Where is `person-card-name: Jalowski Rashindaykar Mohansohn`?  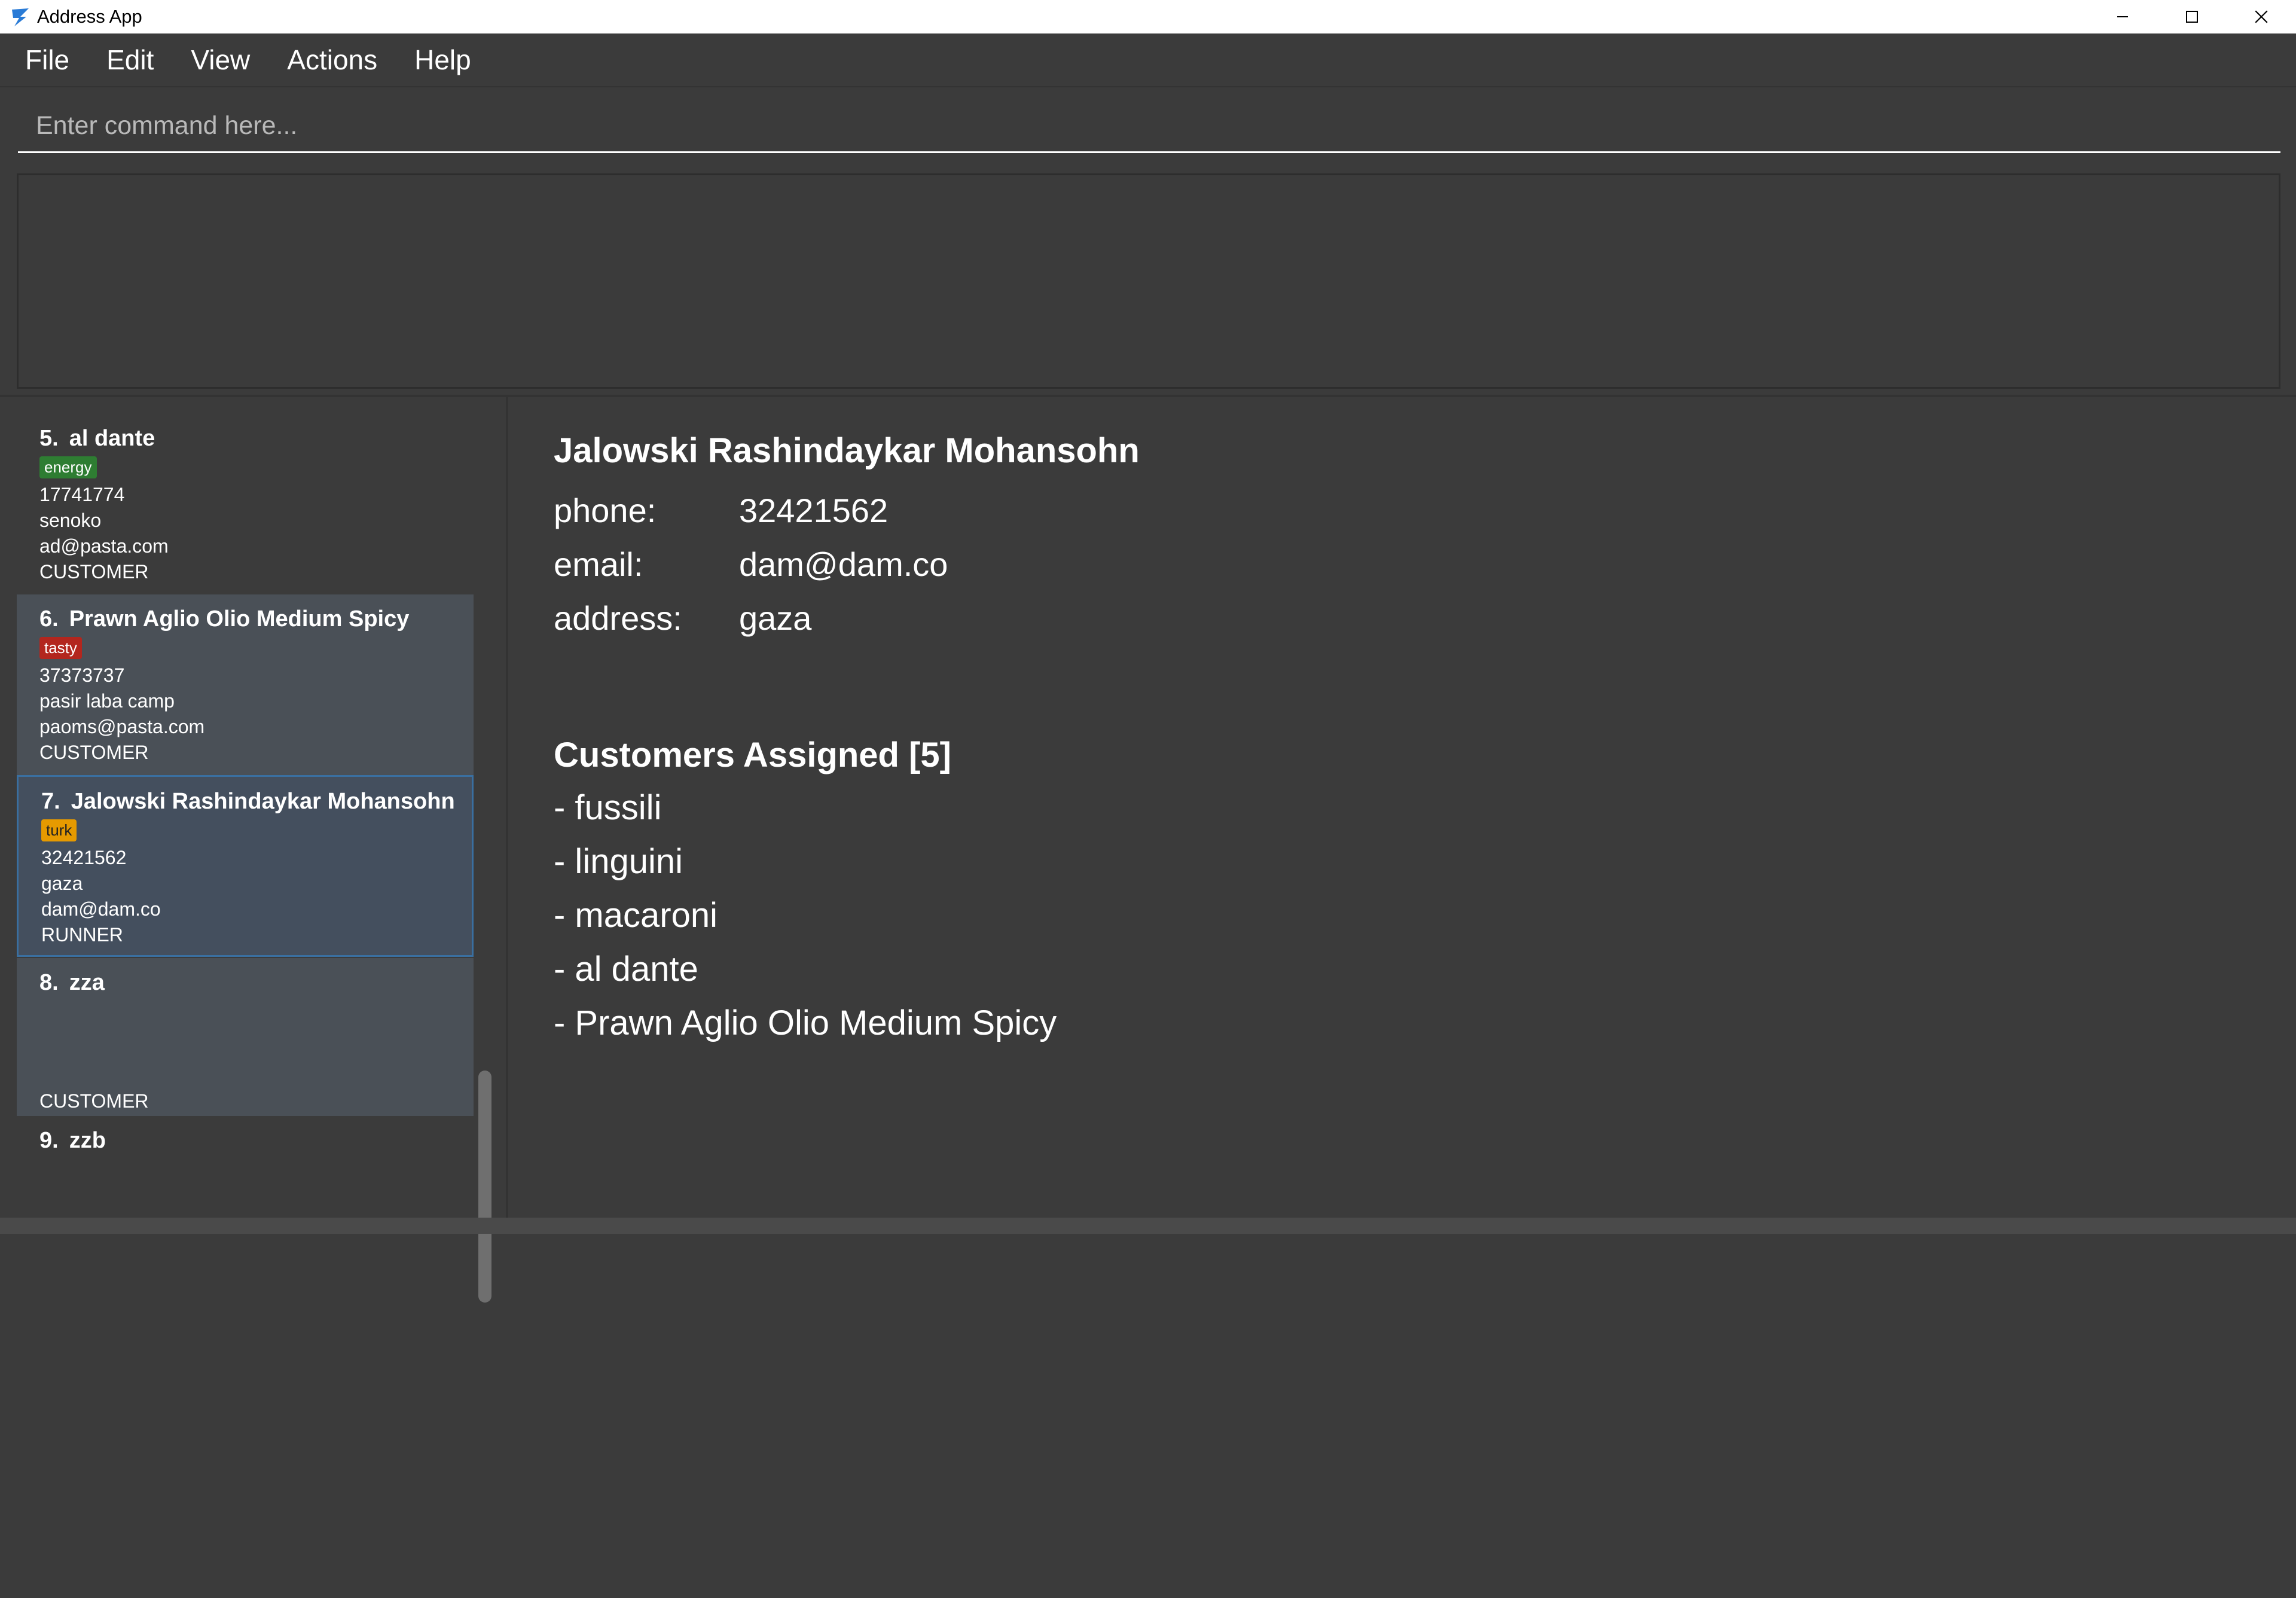
person-card-name: Jalowski Rashindaykar Mohansohn is located at coordinates (263, 801).